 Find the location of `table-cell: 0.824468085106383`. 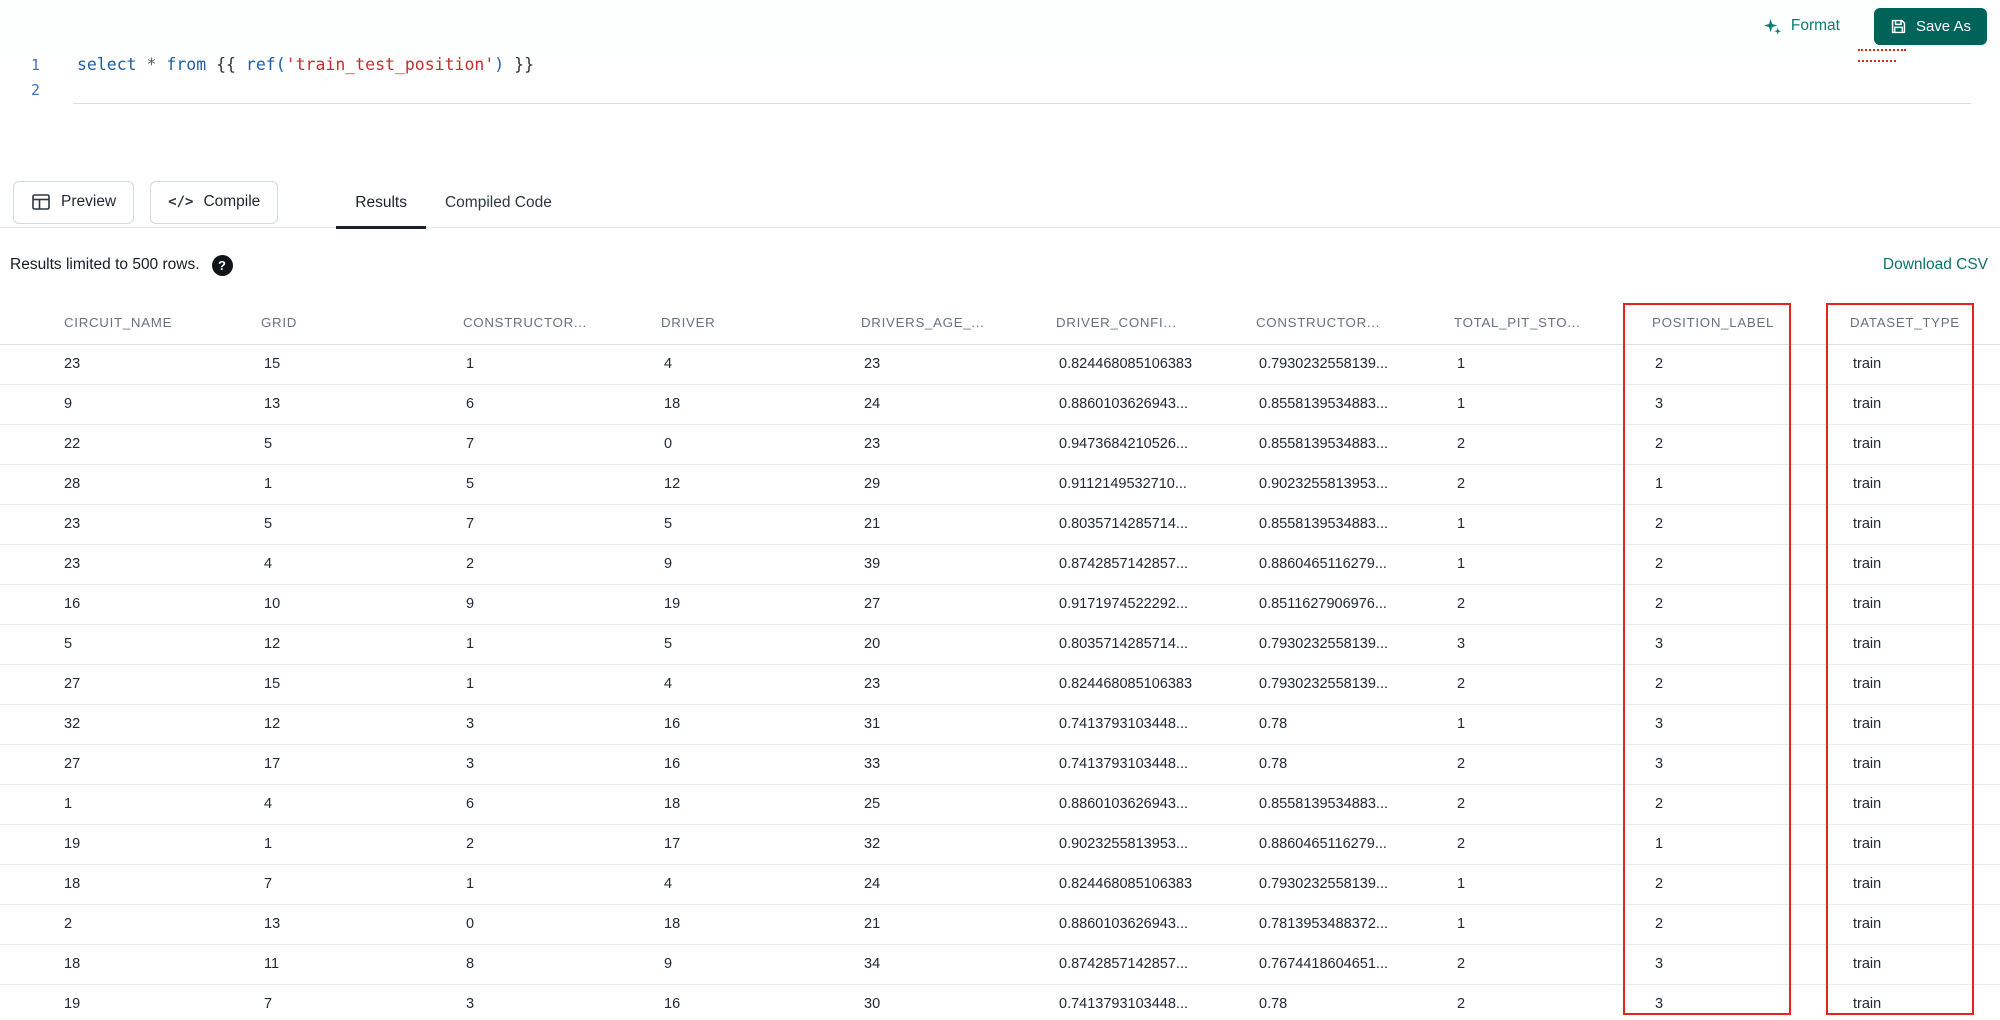

table-cell: 0.824468085106383 is located at coordinates (1156, 684).